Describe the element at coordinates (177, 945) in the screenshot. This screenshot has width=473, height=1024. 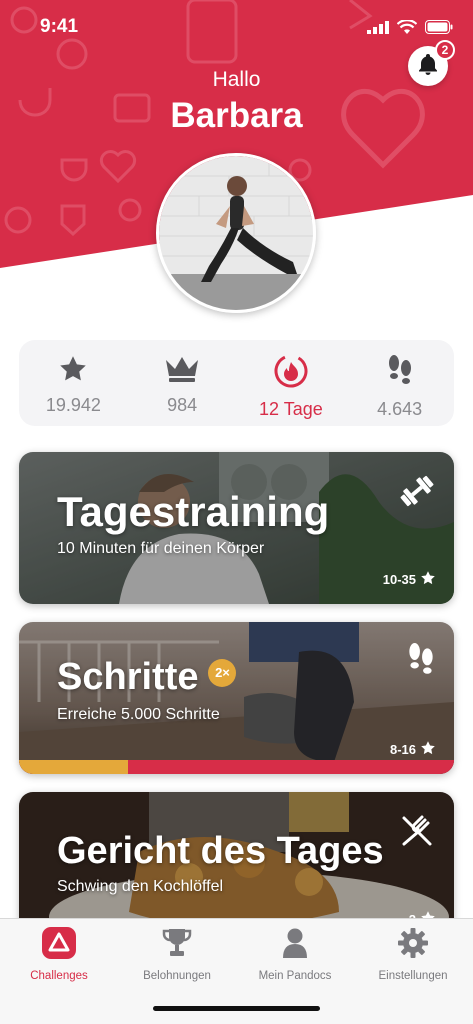
I see `trophy-icon` at that location.